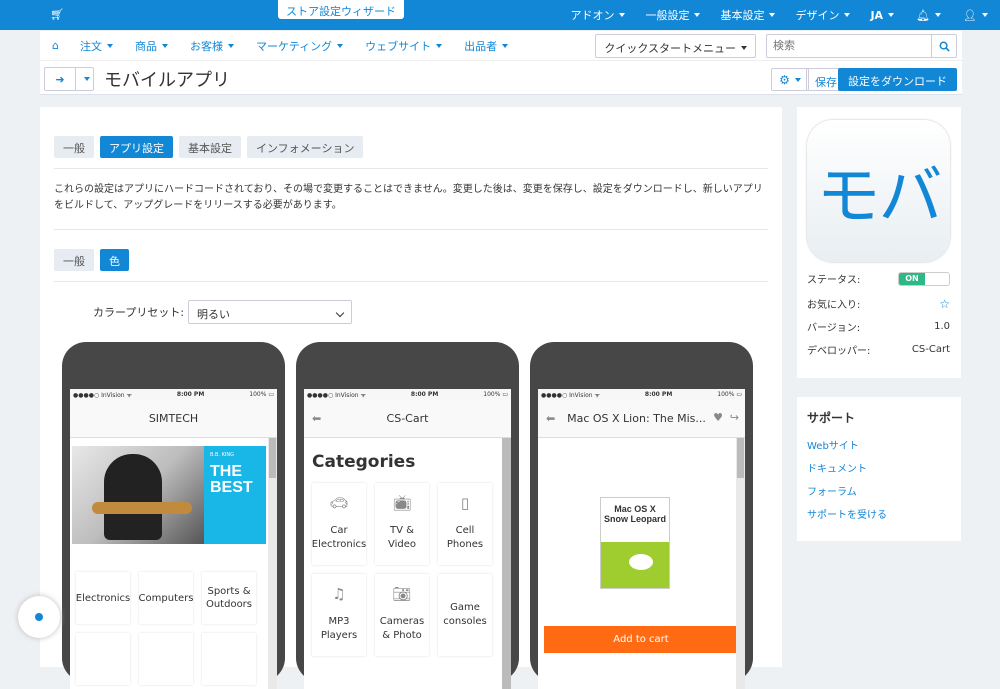 The width and height of the screenshot is (1000, 689). What do you see at coordinates (465, 524) in the screenshot?
I see `category-cell: ▯ Cell Phones` at bounding box center [465, 524].